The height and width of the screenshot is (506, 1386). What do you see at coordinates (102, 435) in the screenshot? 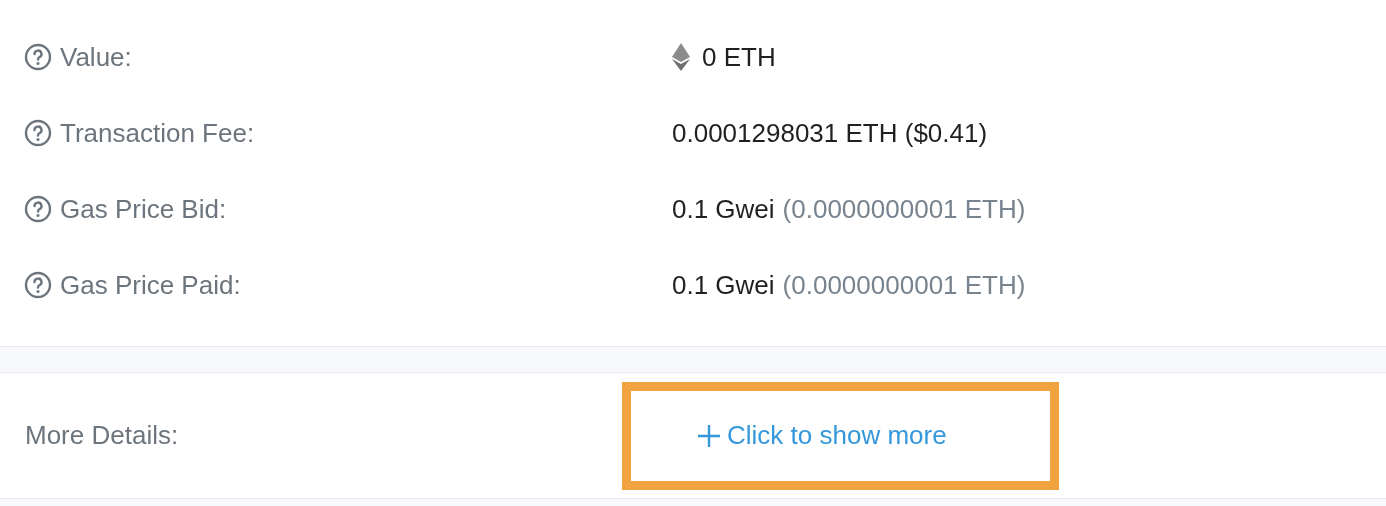
I see `more-details-label: More Details:` at bounding box center [102, 435].